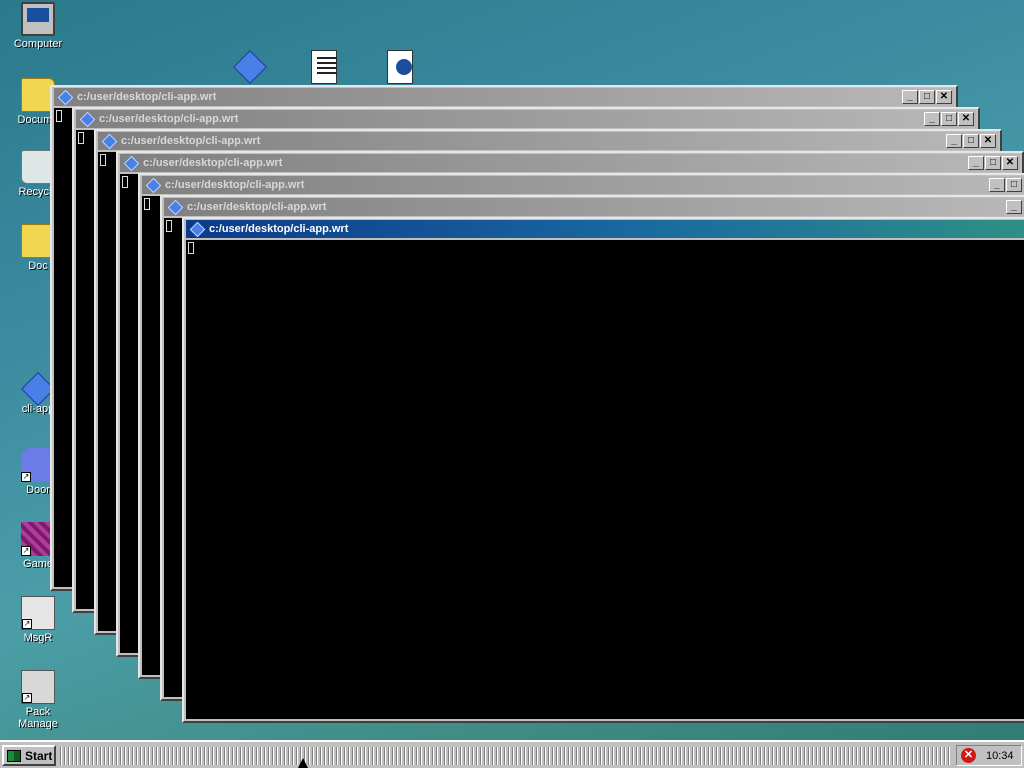  I want to click on desktop-icon-msgr: ↗ MsgR, so click(38, 620).